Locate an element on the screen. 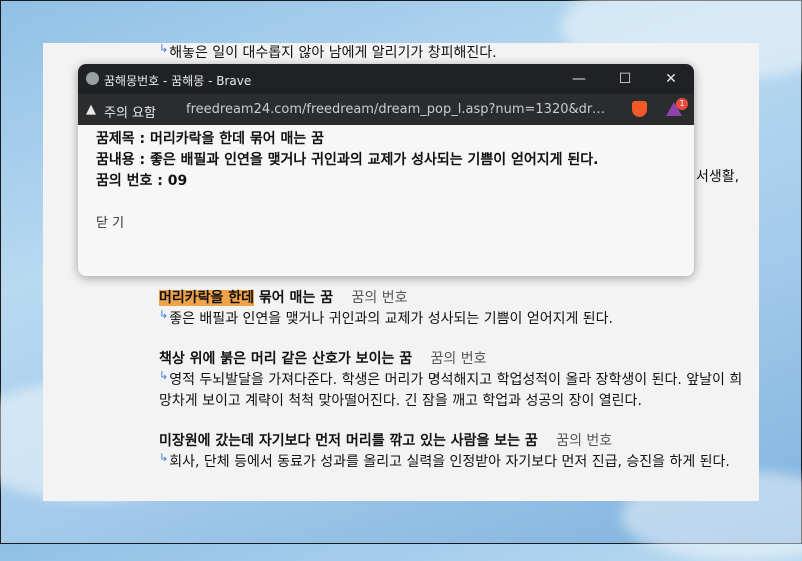 This screenshot has height=561, width=802. minimize-button: — is located at coordinates (579, 79).